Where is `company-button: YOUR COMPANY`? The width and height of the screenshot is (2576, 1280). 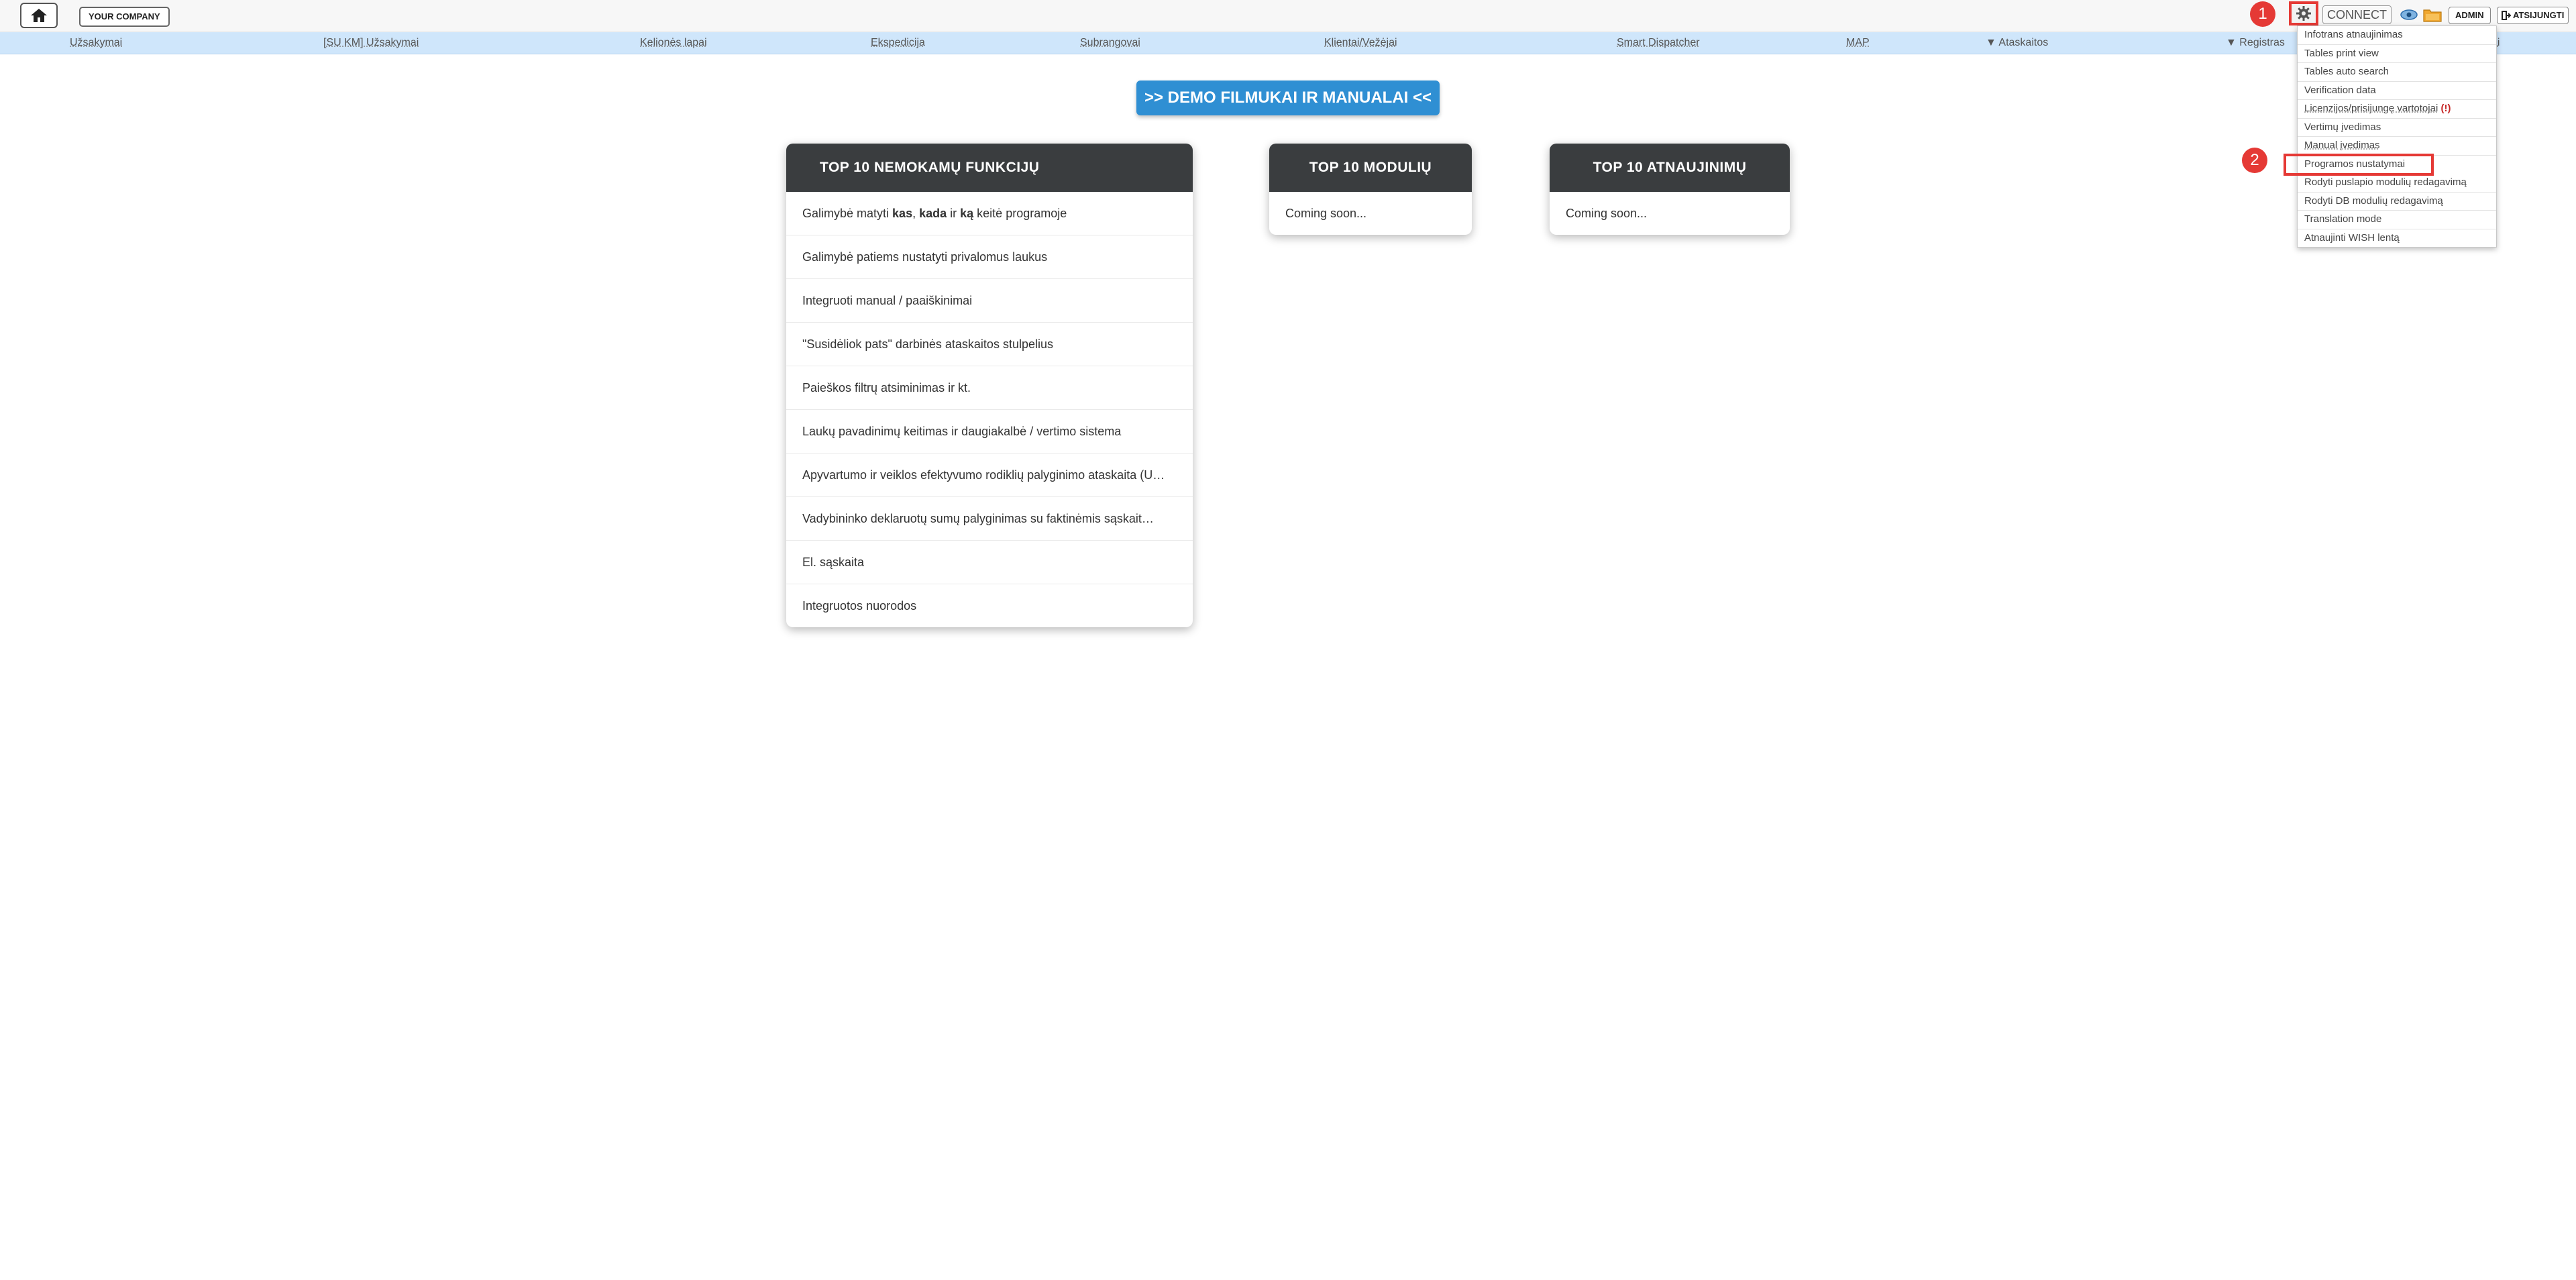 company-button: YOUR COMPANY is located at coordinates (124, 17).